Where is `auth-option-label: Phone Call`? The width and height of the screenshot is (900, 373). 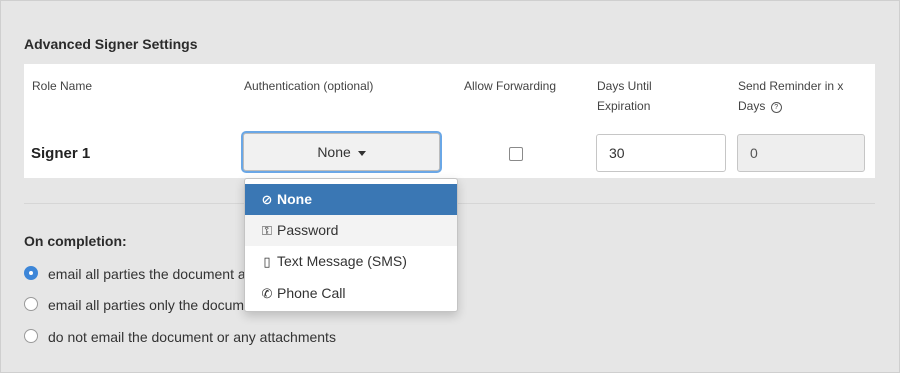
auth-option-label: Phone Call is located at coordinates (311, 293).